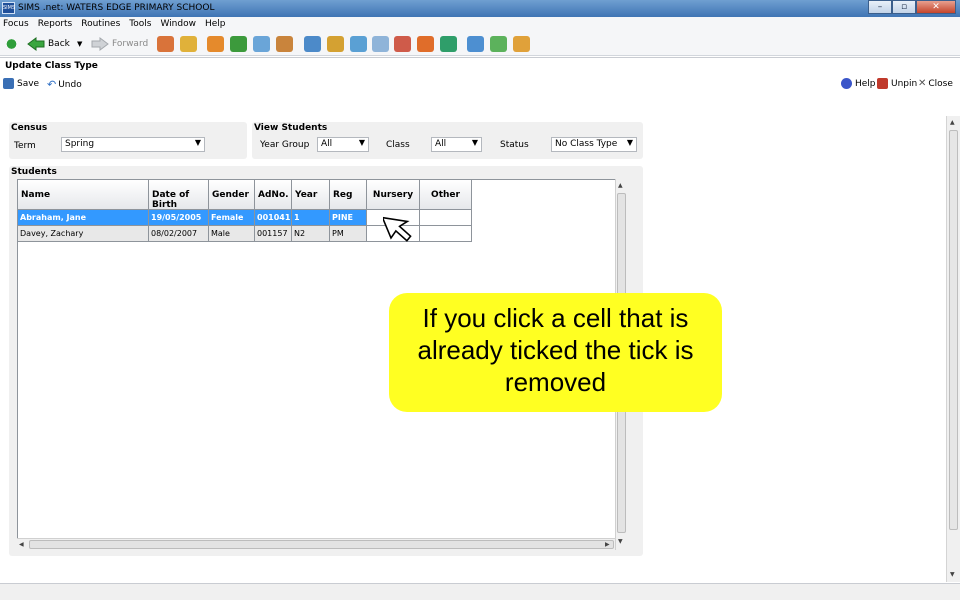 This screenshot has height=600, width=960. Describe the element at coordinates (273, 218) in the screenshot. I see `cell-adno: 001041` at that location.